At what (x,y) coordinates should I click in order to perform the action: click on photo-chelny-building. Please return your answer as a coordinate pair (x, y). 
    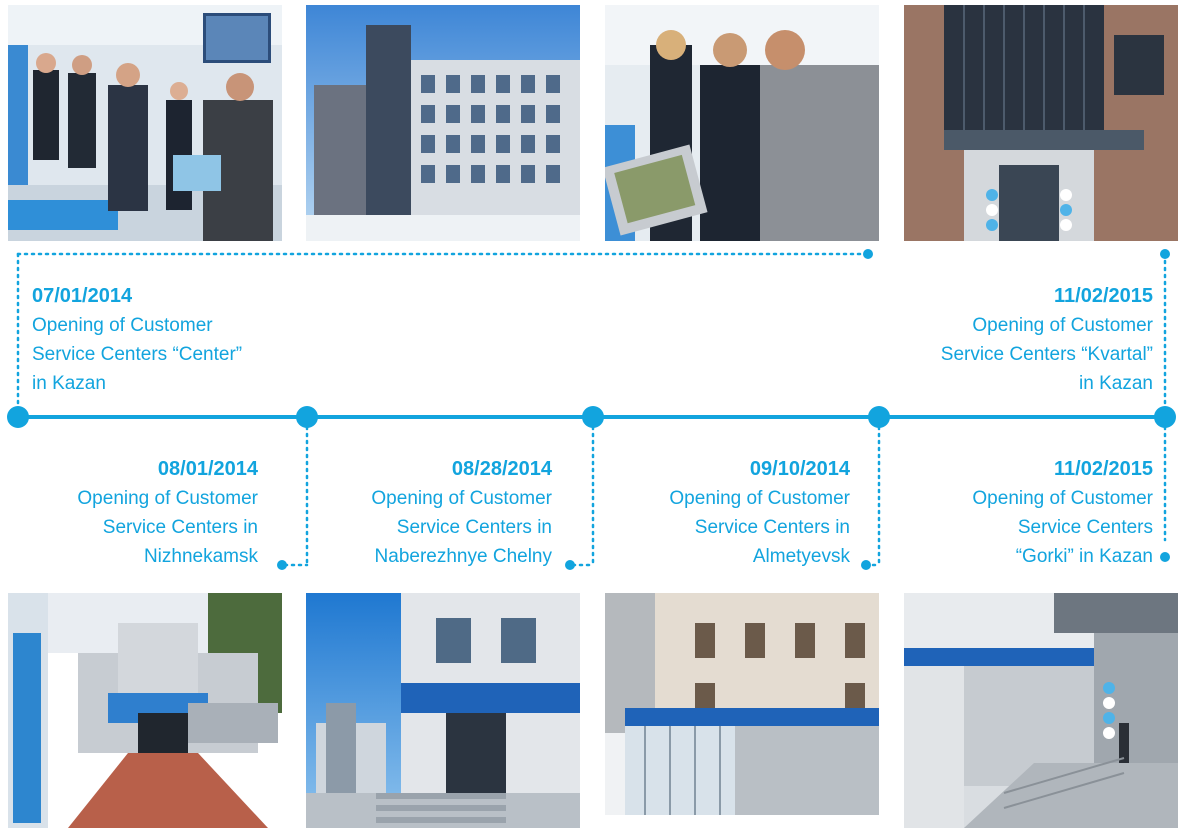
    Looking at the image, I should click on (443, 710).